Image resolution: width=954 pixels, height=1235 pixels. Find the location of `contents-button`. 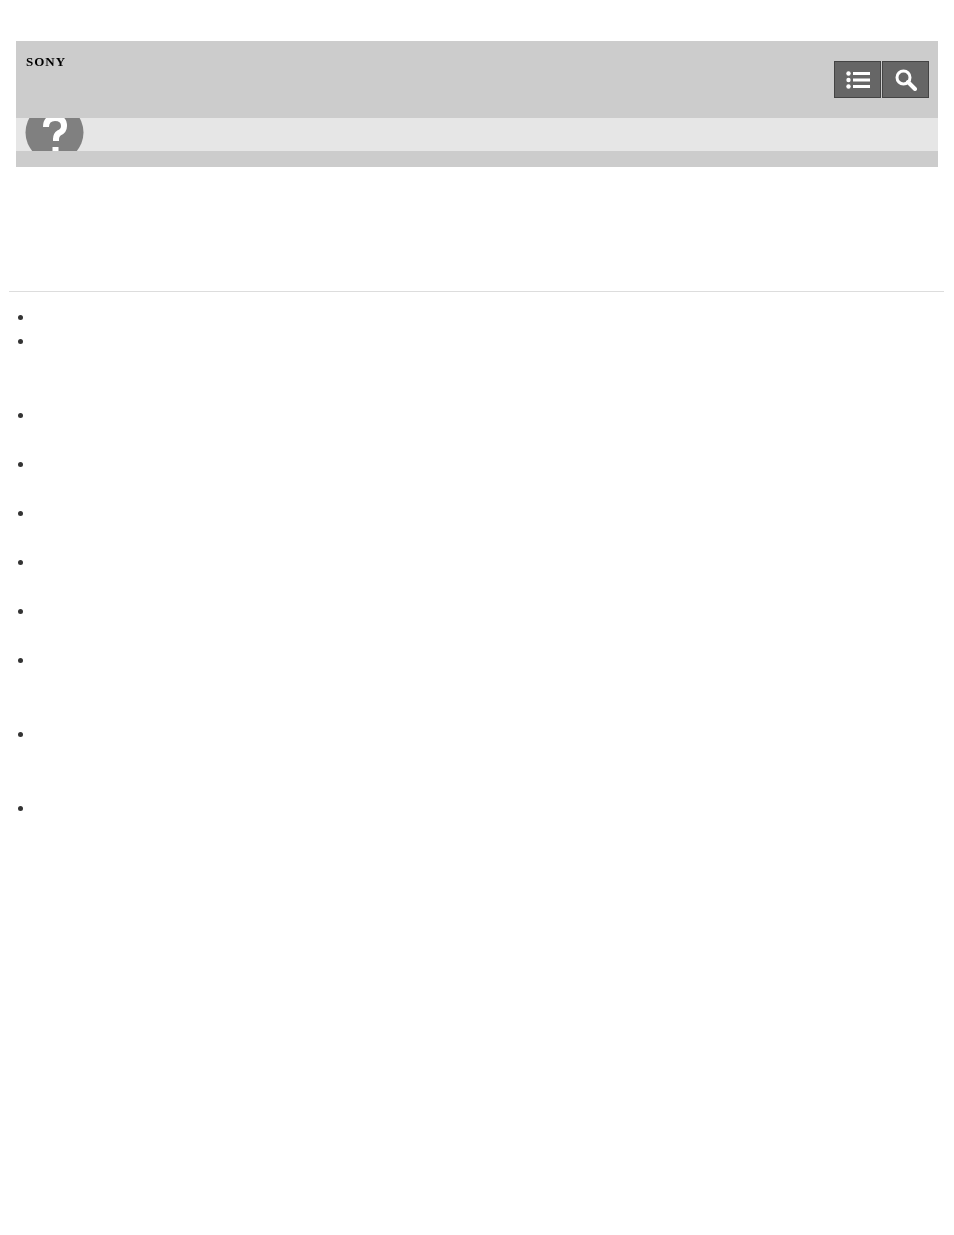

contents-button is located at coordinates (857, 79).